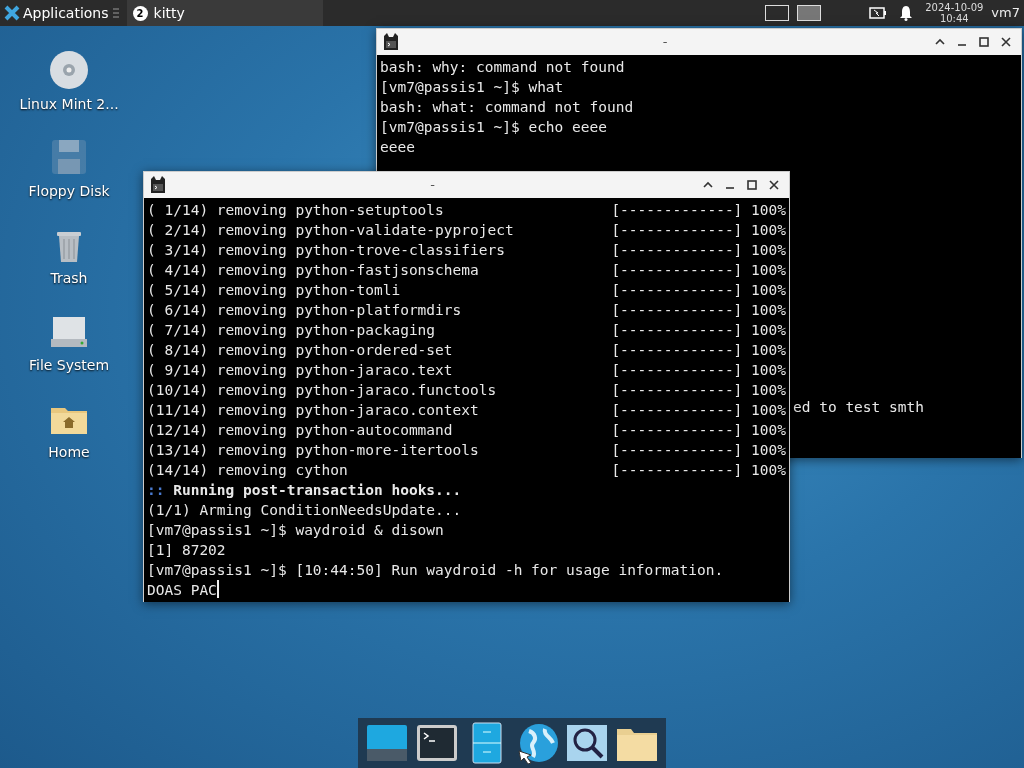 Image resolution: width=1024 pixels, height=768 pixels. What do you see at coordinates (878, 13) in the screenshot?
I see `battery-icon` at bounding box center [878, 13].